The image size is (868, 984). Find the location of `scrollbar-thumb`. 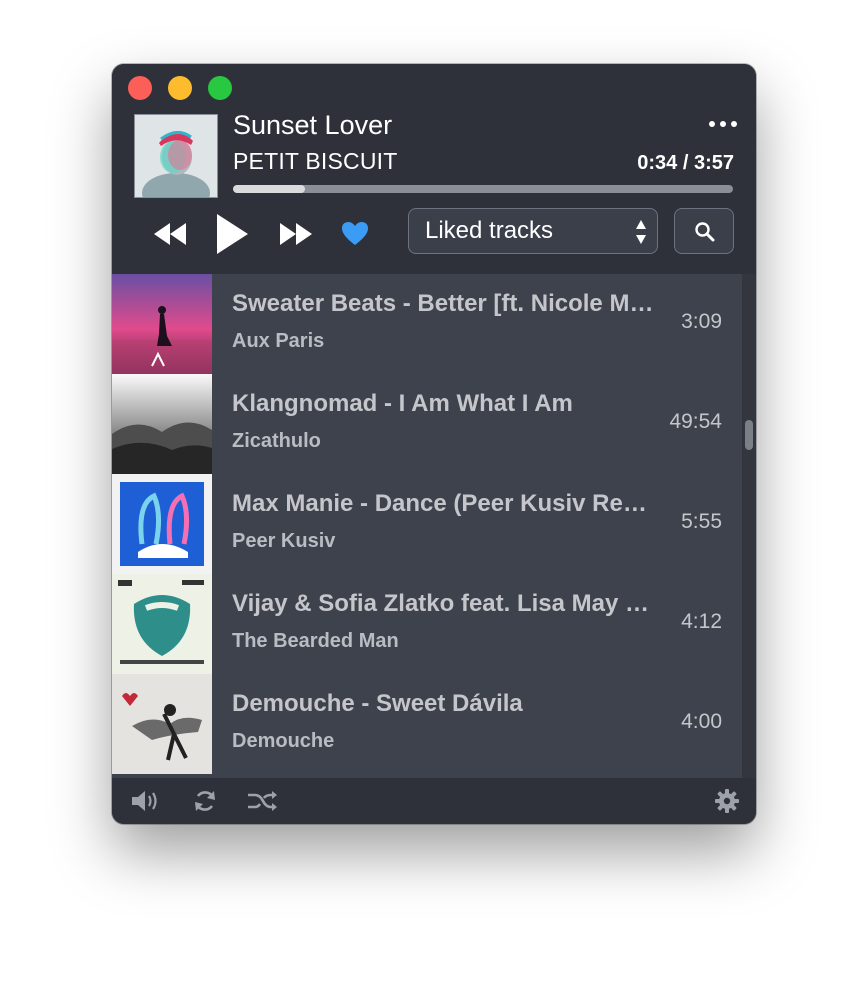

scrollbar-thumb is located at coordinates (749, 435).